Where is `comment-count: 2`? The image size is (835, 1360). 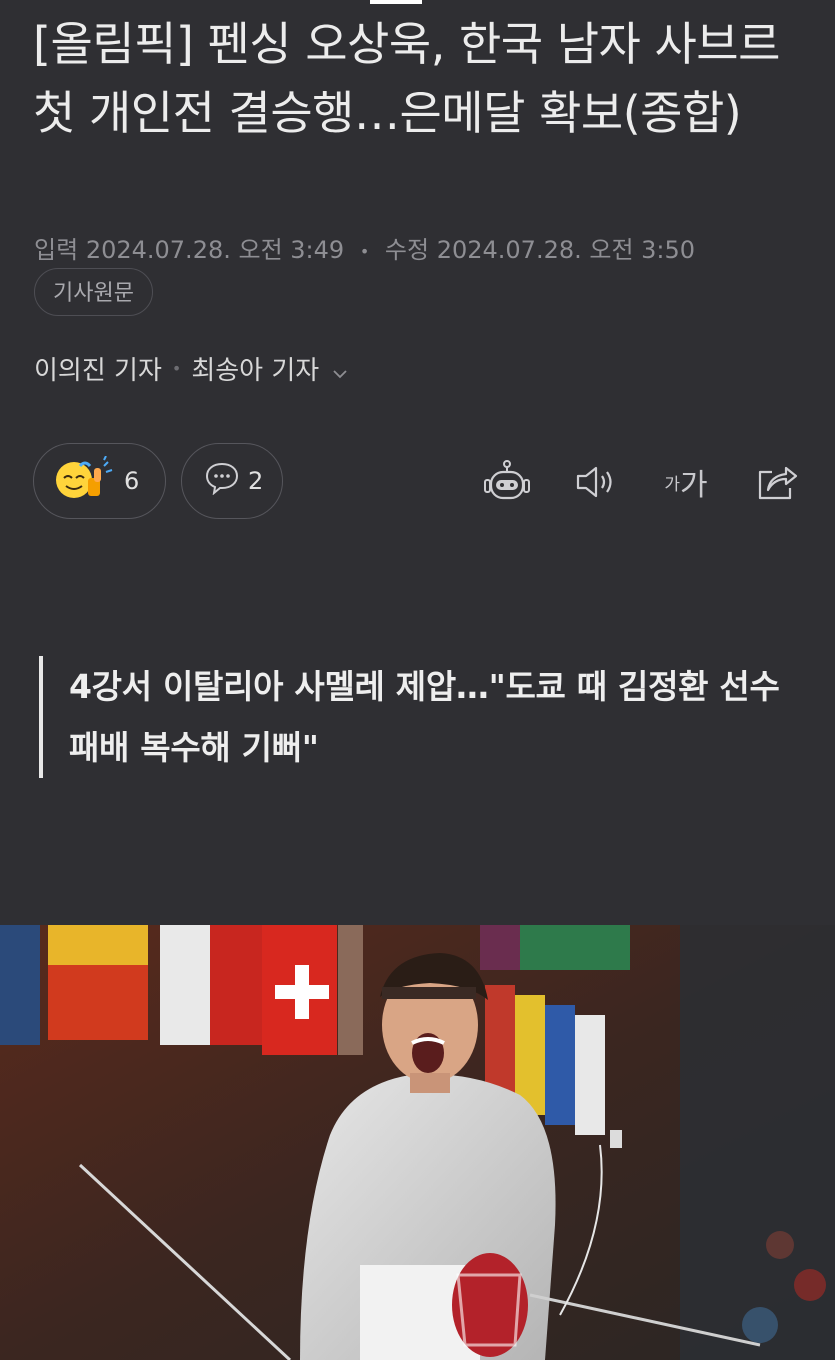 comment-count: 2 is located at coordinates (256, 481).